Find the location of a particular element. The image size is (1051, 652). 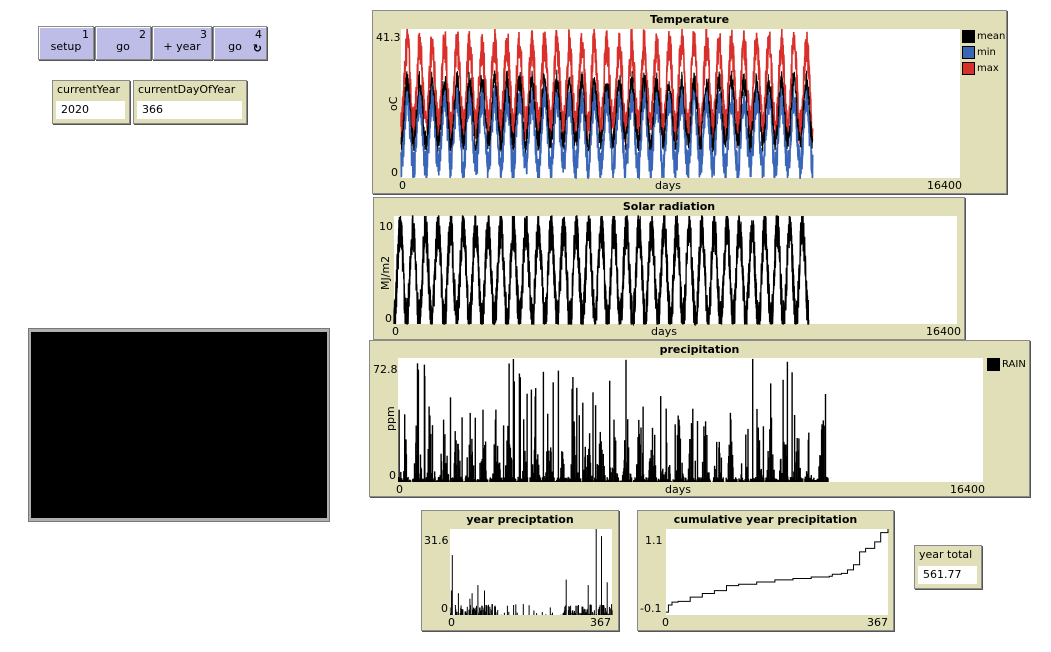

legend-item-max: max is located at coordinates (983, 68).